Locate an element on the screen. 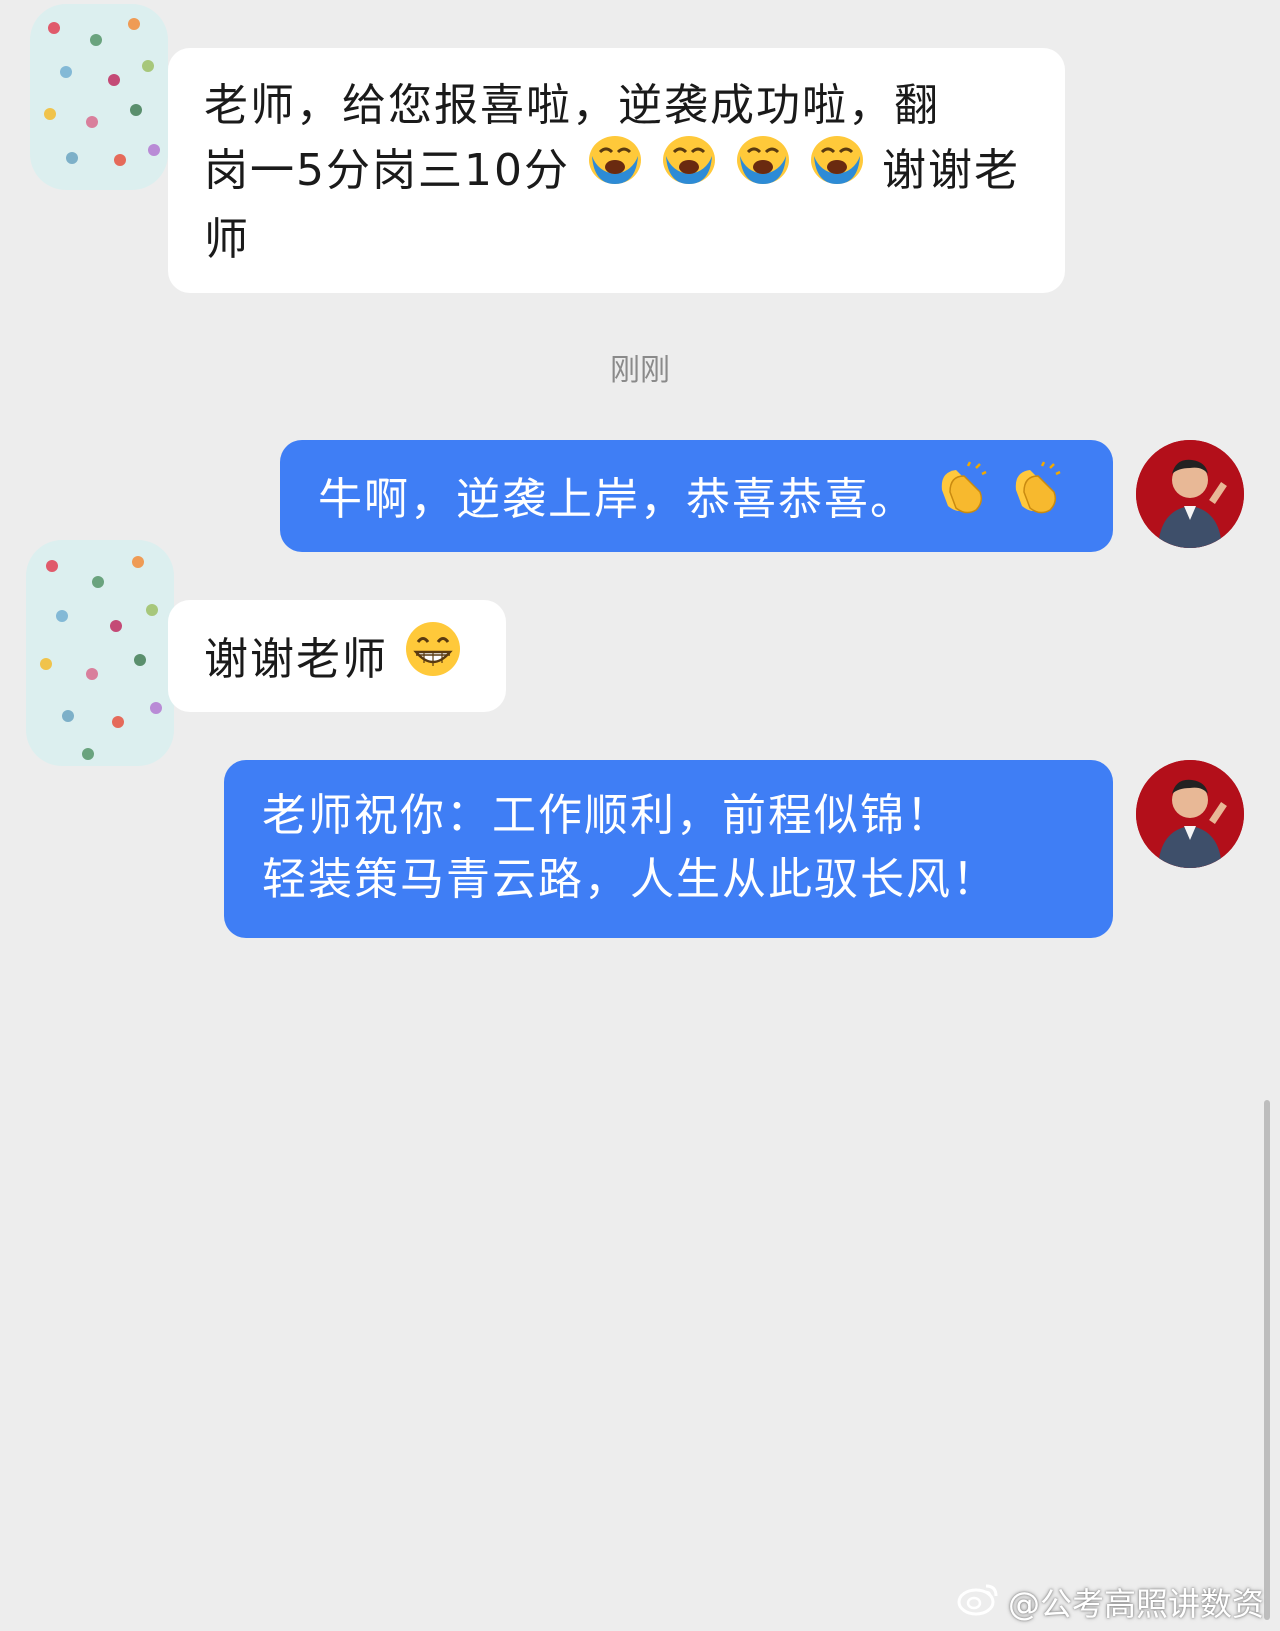 The height and width of the screenshot is (1631, 1280). watermark: @公考高照讲数资 is located at coordinates (1110, 1602).